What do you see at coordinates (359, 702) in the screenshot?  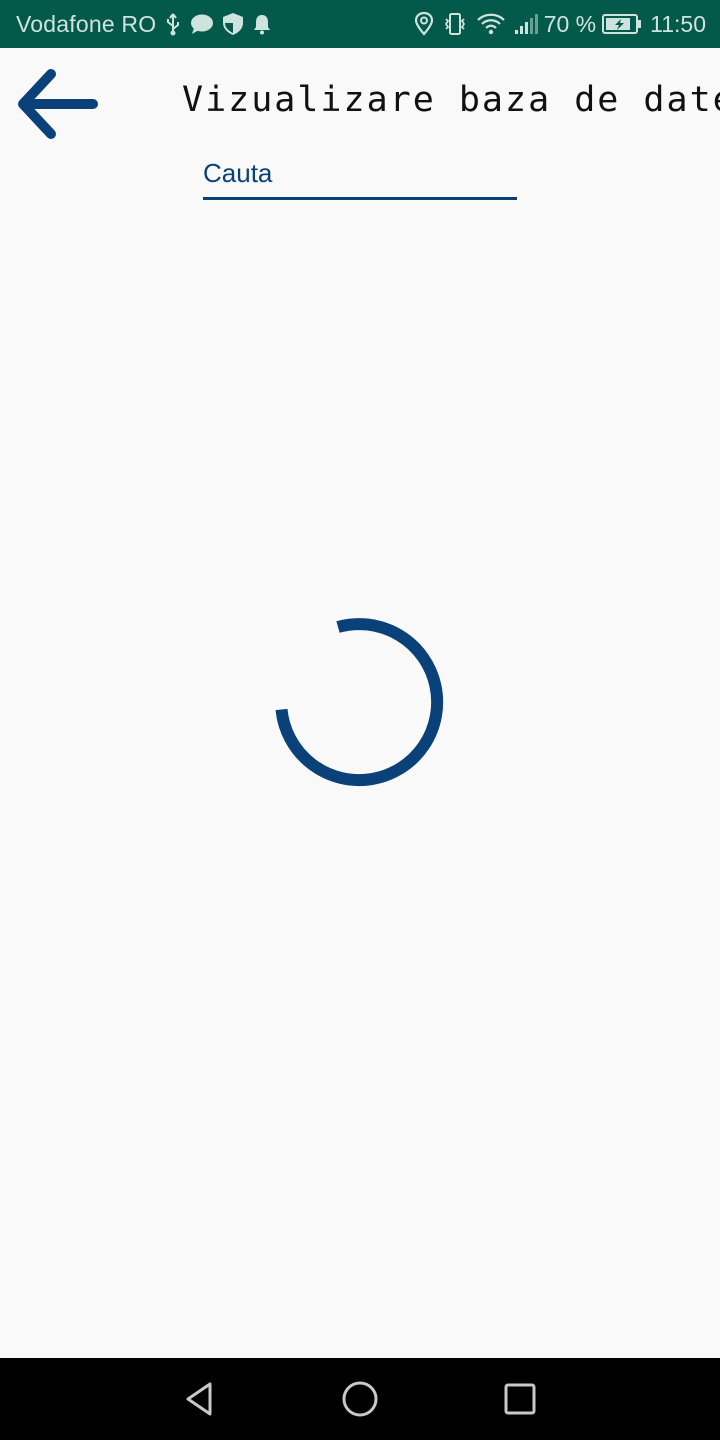 I see `progress-spinner` at bounding box center [359, 702].